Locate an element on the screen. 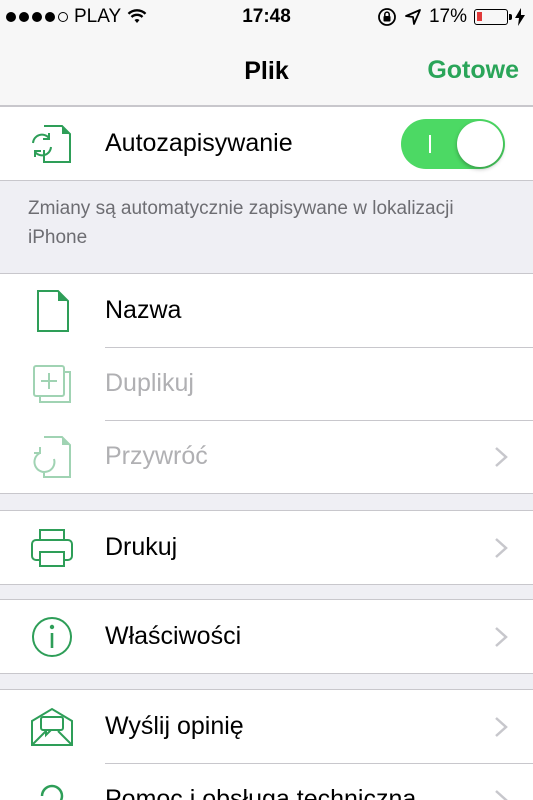  print-row: Drukuj is located at coordinates (266, 547).